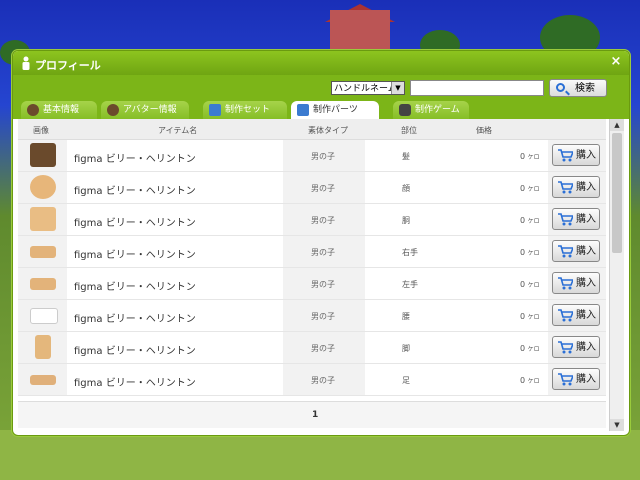  I want to click on table-row: figma ビリー・ヘリントン 男の子 腰 0 ケロ 購入, so click(312, 316).